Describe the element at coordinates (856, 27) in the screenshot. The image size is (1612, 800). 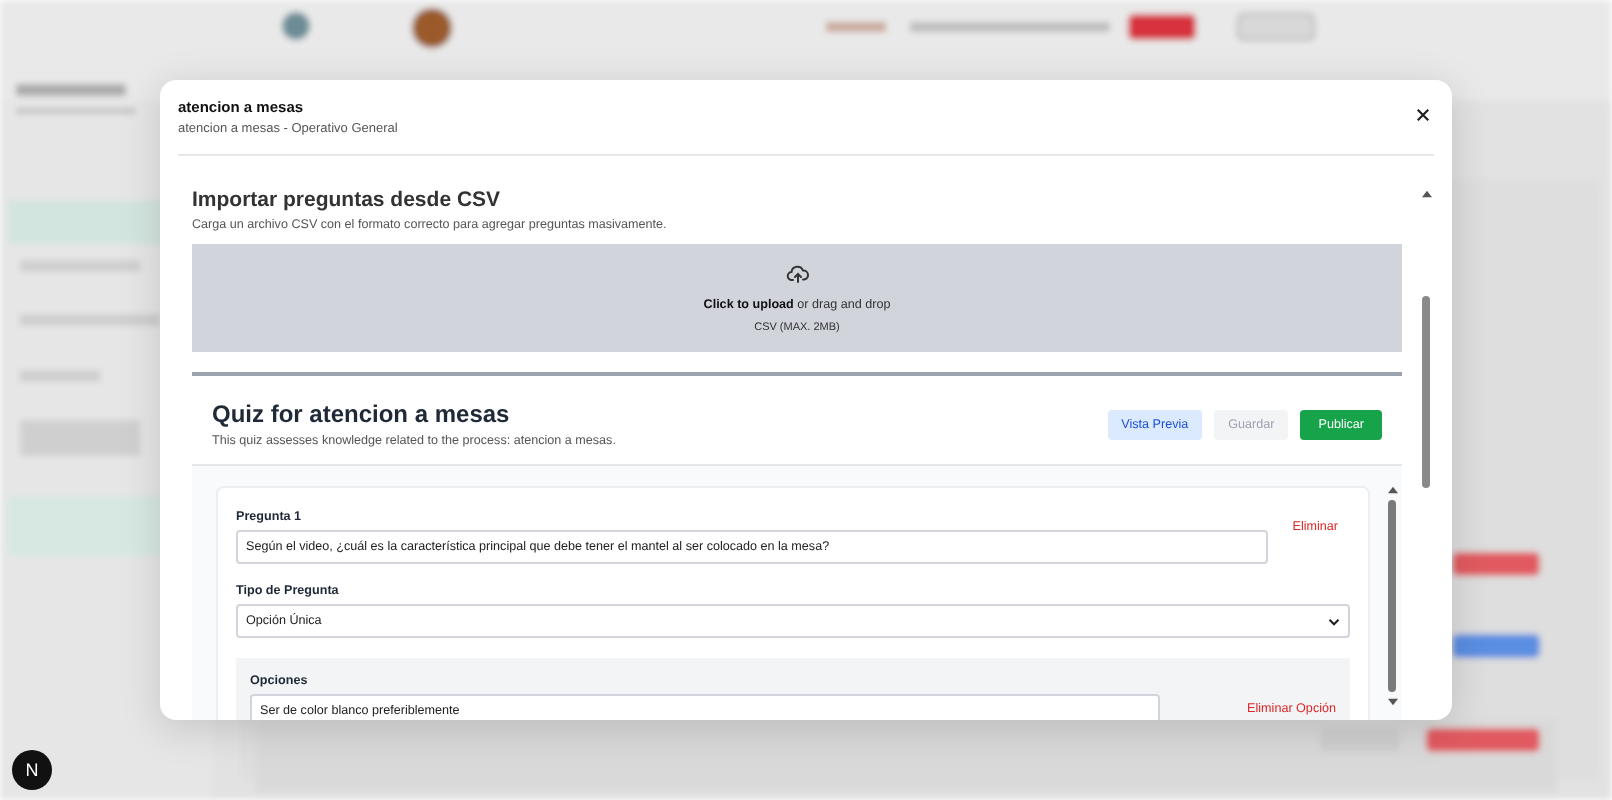
I see `blurred-nav-link` at that location.